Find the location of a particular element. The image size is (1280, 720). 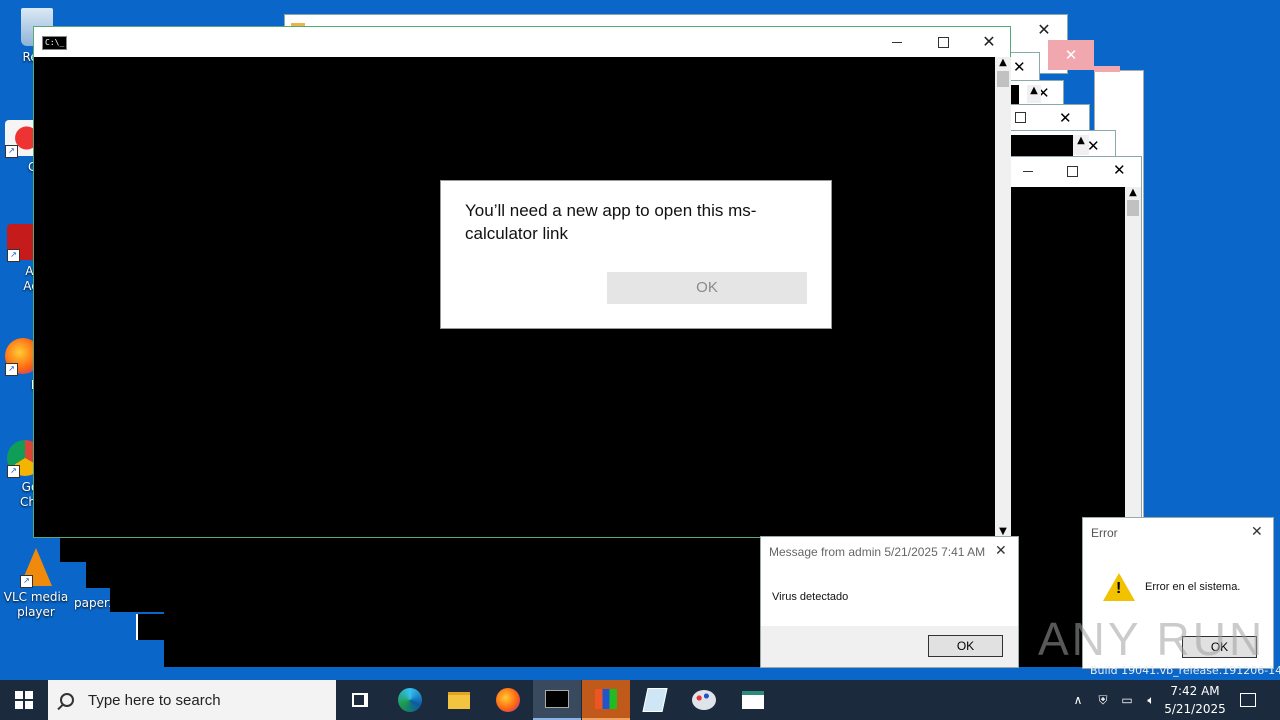

cmd-icon is located at coordinates (557, 699).